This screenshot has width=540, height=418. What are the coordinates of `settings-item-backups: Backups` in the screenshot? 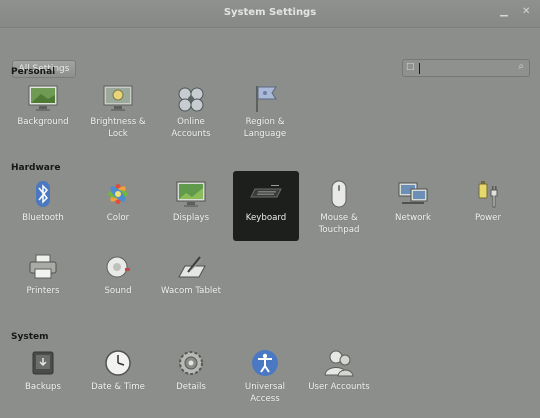 It's located at (43, 377).